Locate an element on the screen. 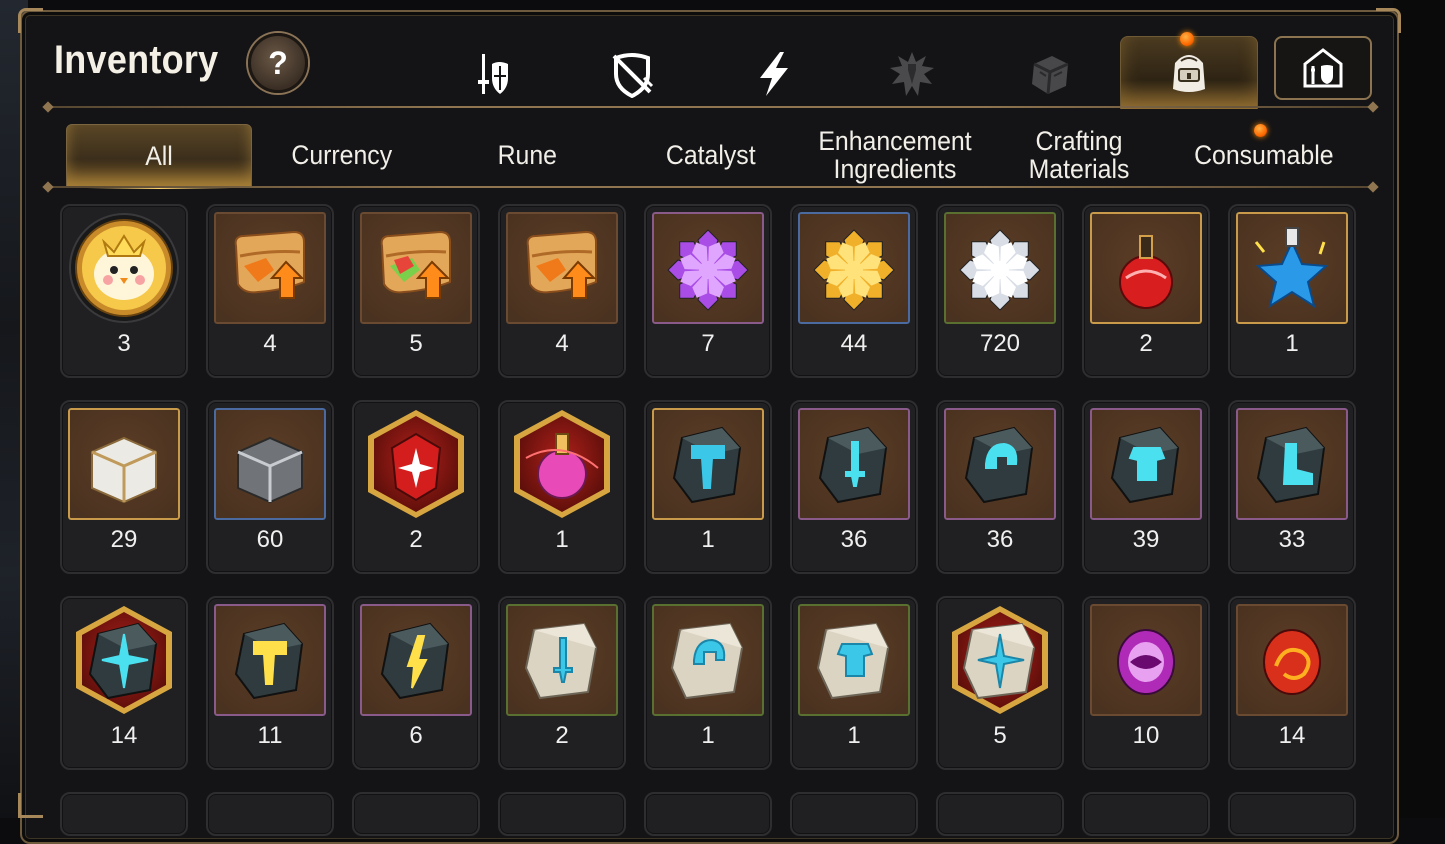 The height and width of the screenshot is (844, 1445). hammer-rune-stone-icon is located at coordinates (270, 660).